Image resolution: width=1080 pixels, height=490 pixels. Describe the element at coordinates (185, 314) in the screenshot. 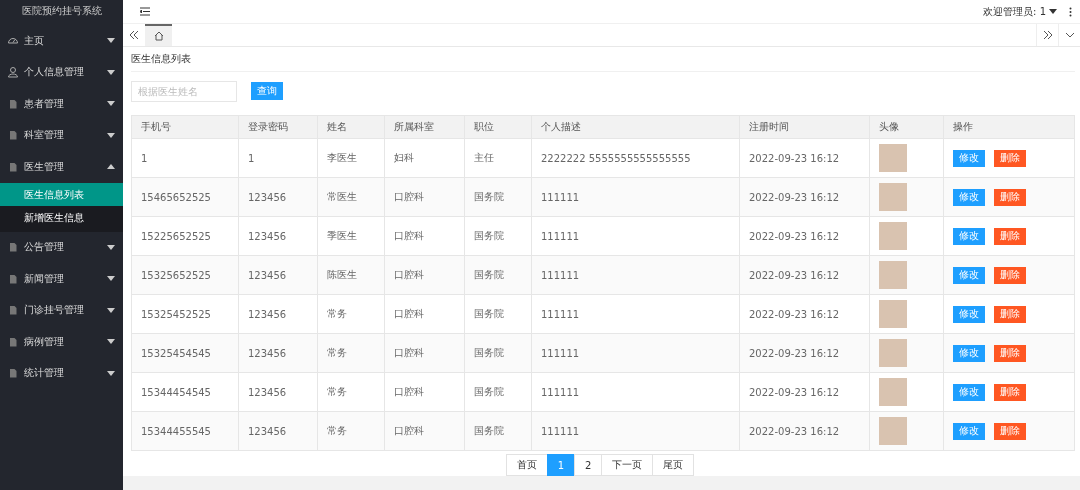

I see `table-cell: 15325452525` at that location.